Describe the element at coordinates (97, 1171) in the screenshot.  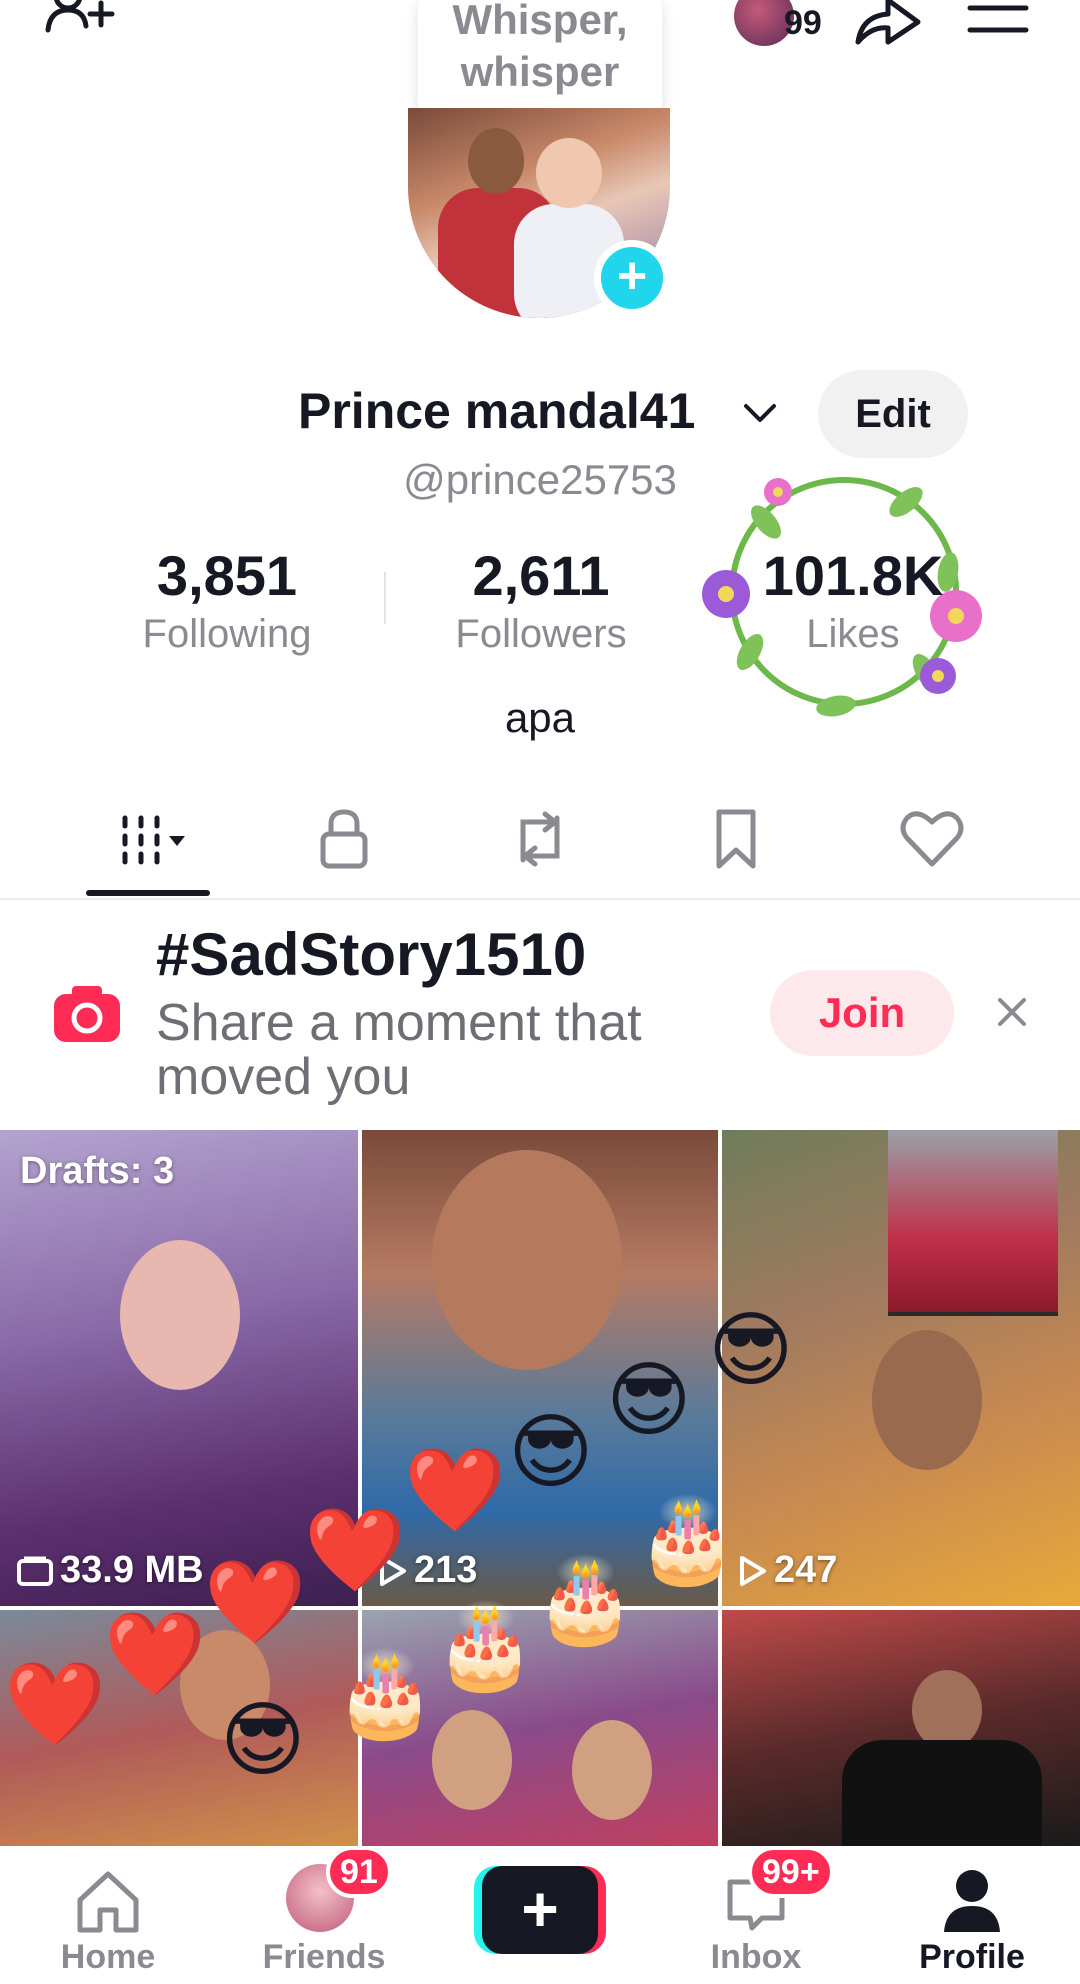
I see `drafts-label: Drafts: 3` at that location.